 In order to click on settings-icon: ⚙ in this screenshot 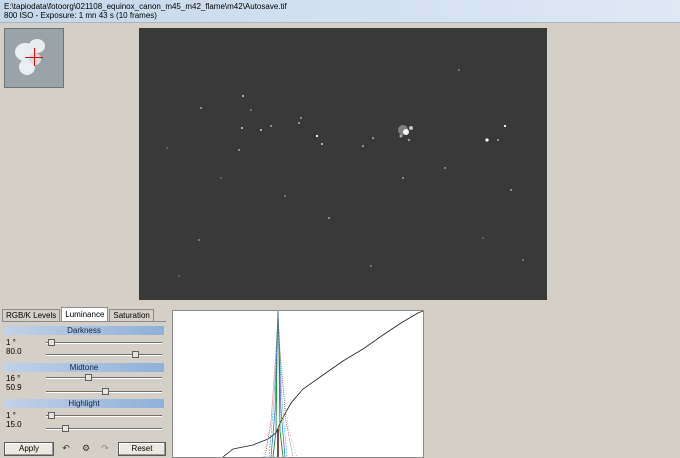, I will do `click(86, 448)`.